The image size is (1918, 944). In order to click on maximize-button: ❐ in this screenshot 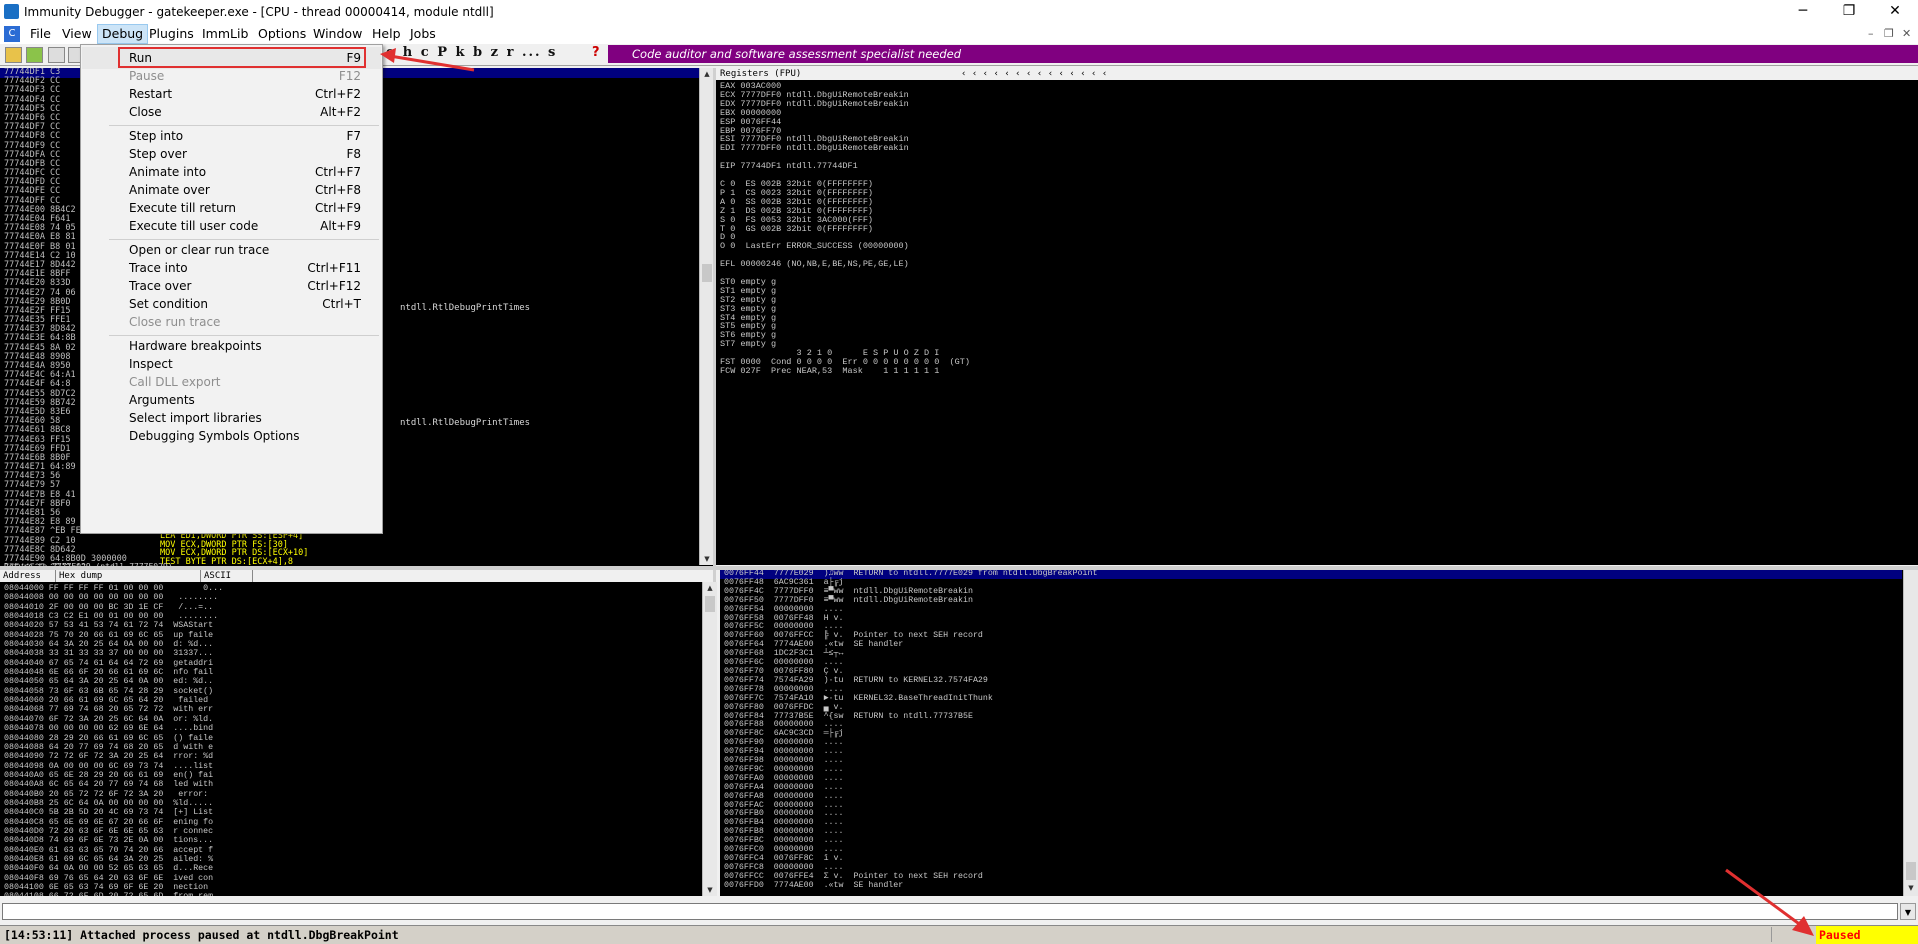, I will do `click(1849, 12)`.